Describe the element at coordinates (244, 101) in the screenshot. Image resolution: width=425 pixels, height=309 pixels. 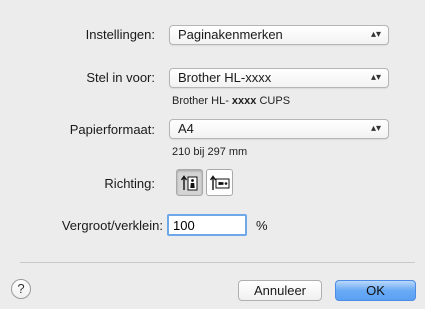
I see `printer-description-model: xxxx` at that location.